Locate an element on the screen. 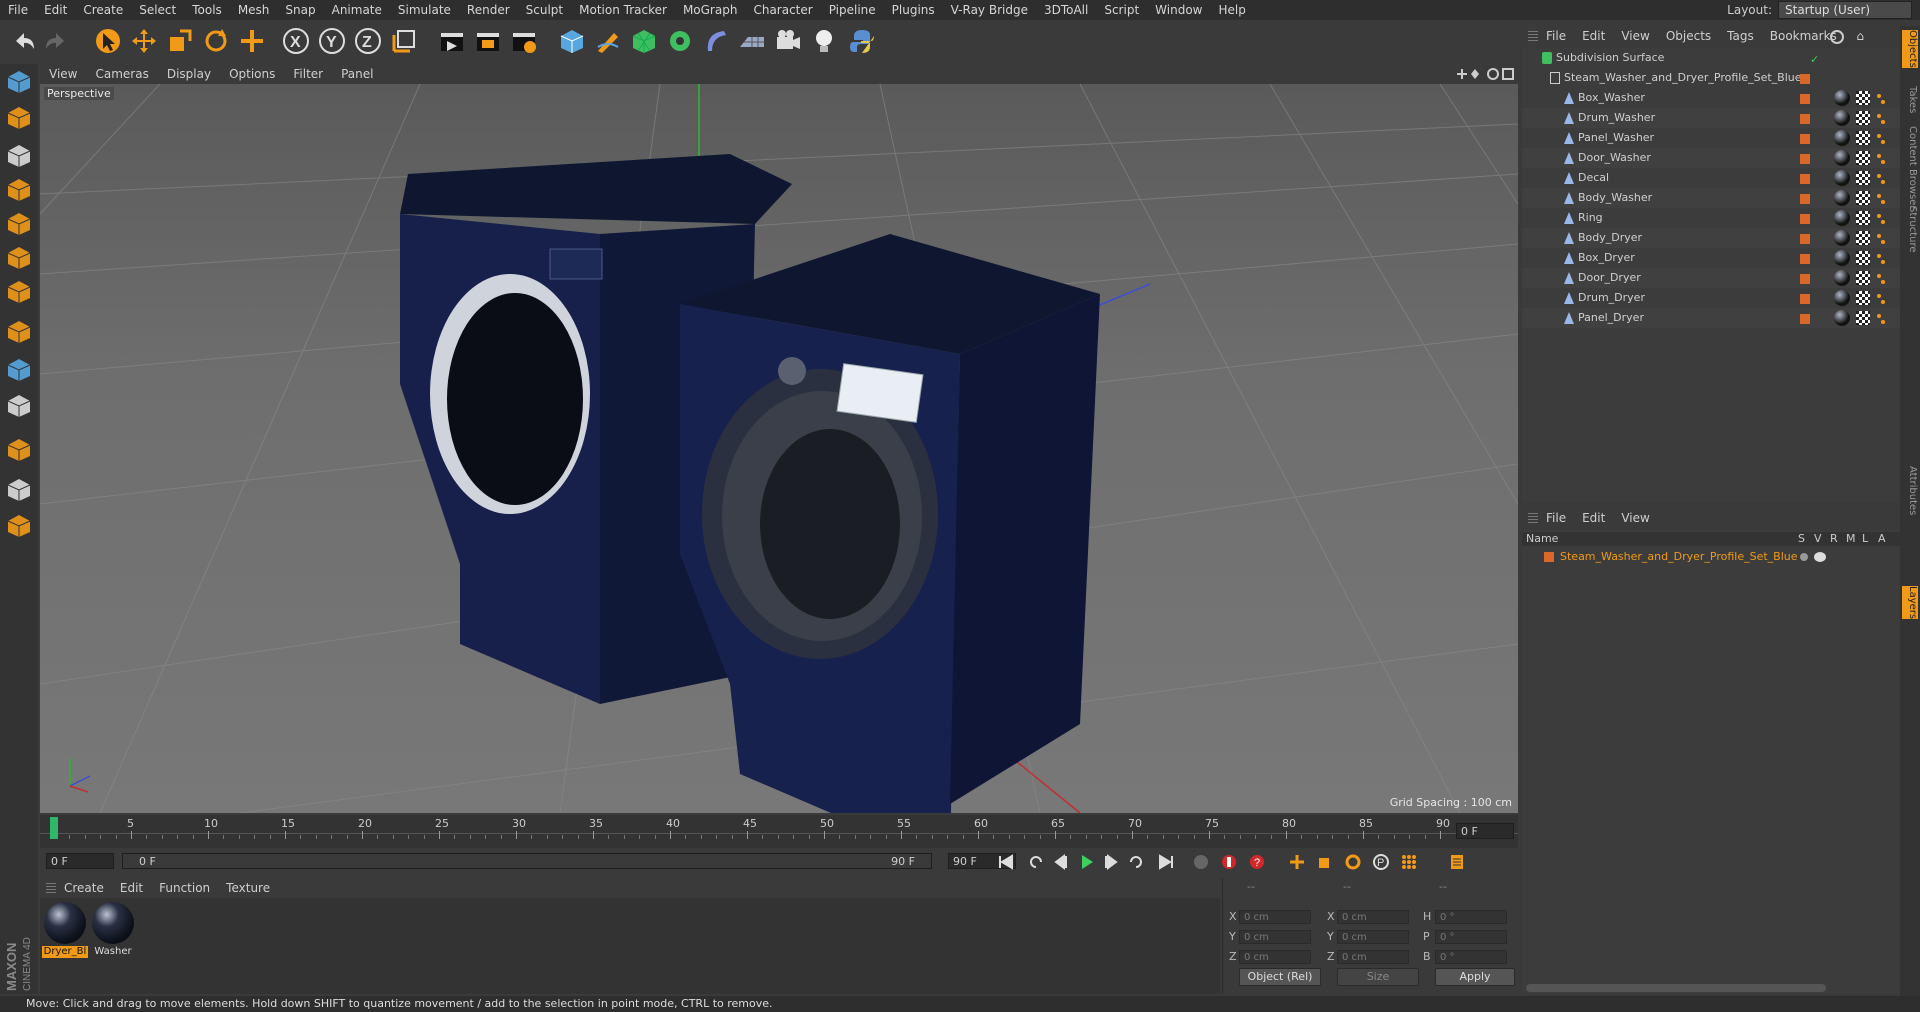 This screenshot has height=1012, width=1920. object-row-child: Door_Washer is located at coordinates (1711, 158).